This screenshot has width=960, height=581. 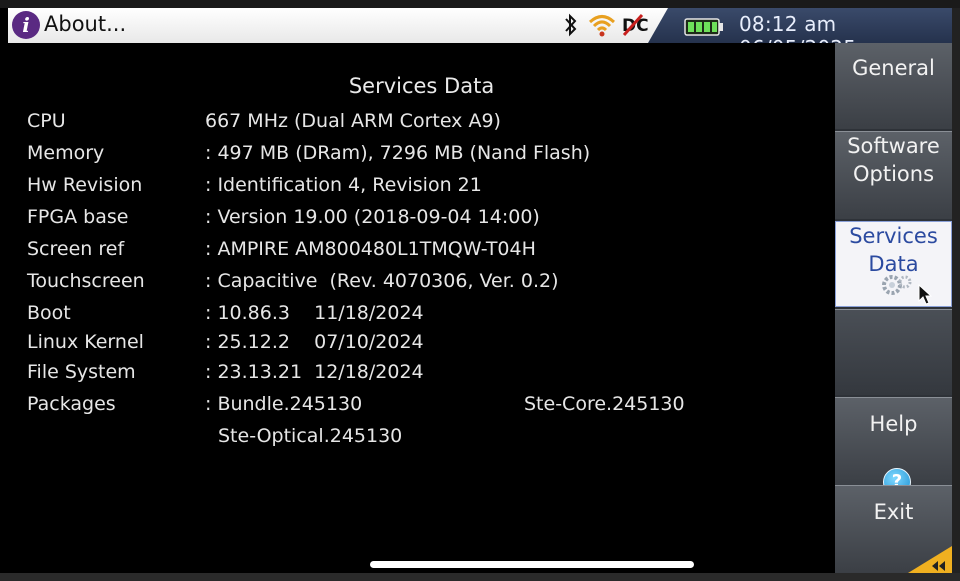 I want to click on hw-revision-value: : Identification 4, Revision 21, so click(x=343, y=185).